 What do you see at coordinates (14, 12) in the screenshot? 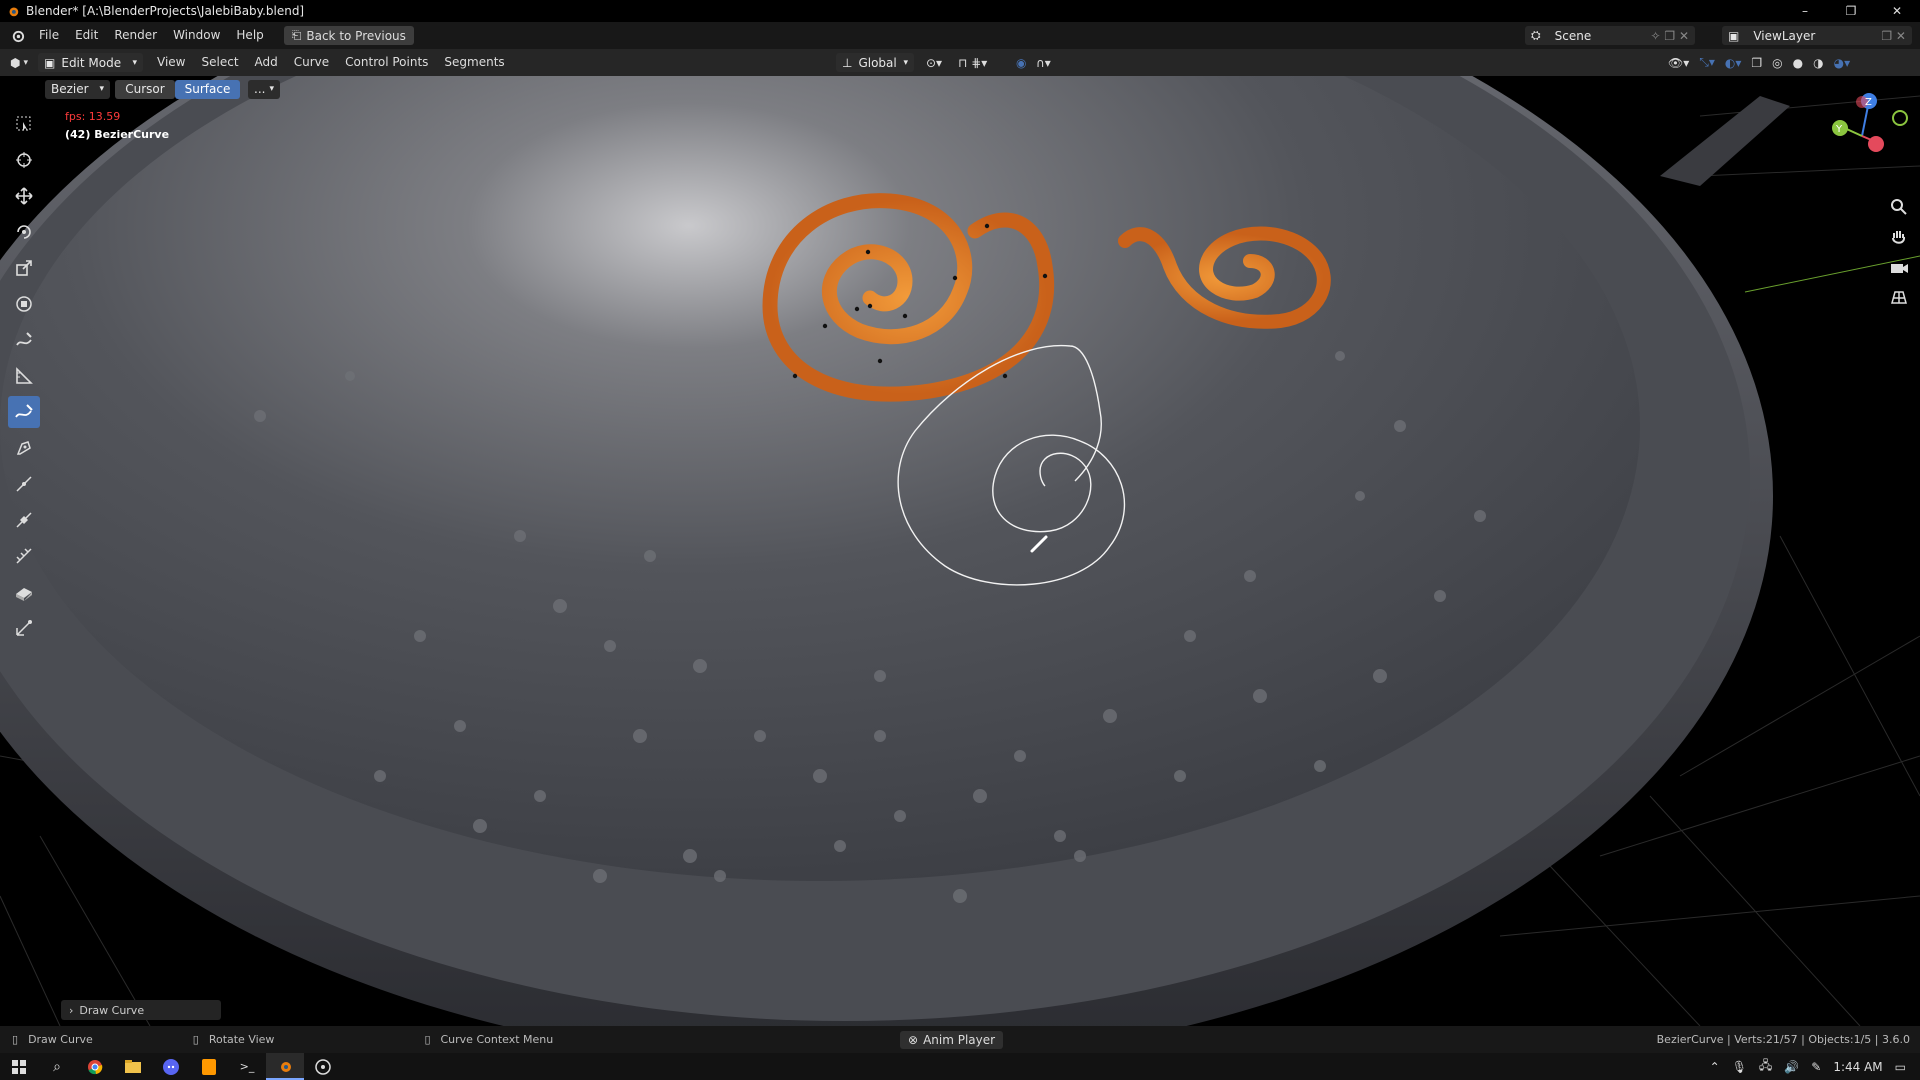
I see `blender-logo-icon` at bounding box center [14, 12].